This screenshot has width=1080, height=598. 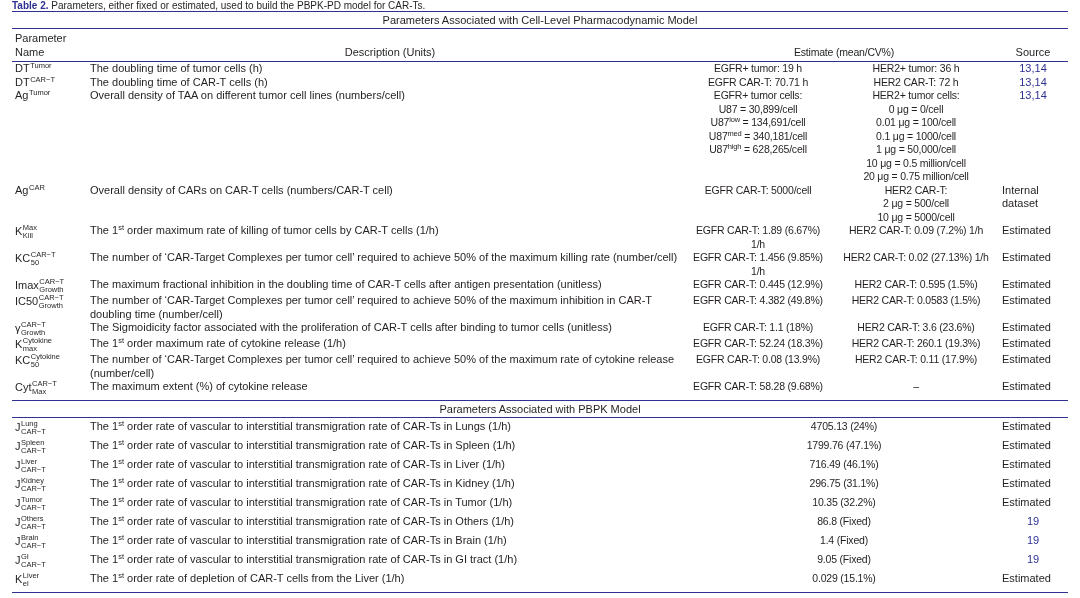 What do you see at coordinates (176, 69) in the screenshot?
I see `description-text: The doubling time of tumor cells (h)` at bounding box center [176, 69].